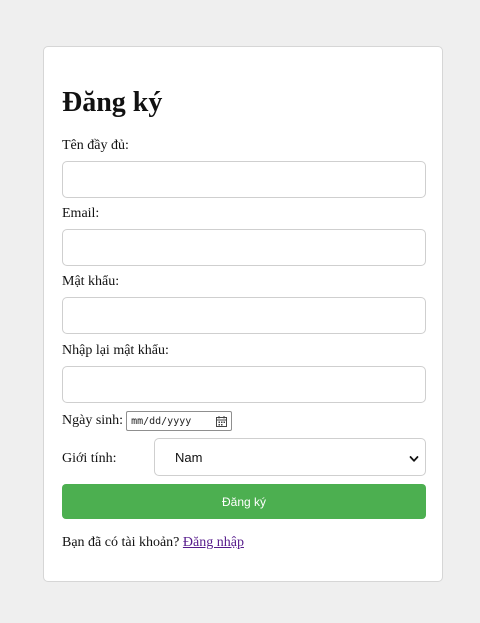 The width and height of the screenshot is (480, 623). What do you see at coordinates (244, 384) in the screenshot?
I see `confirm-password-input` at bounding box center [244, 384].